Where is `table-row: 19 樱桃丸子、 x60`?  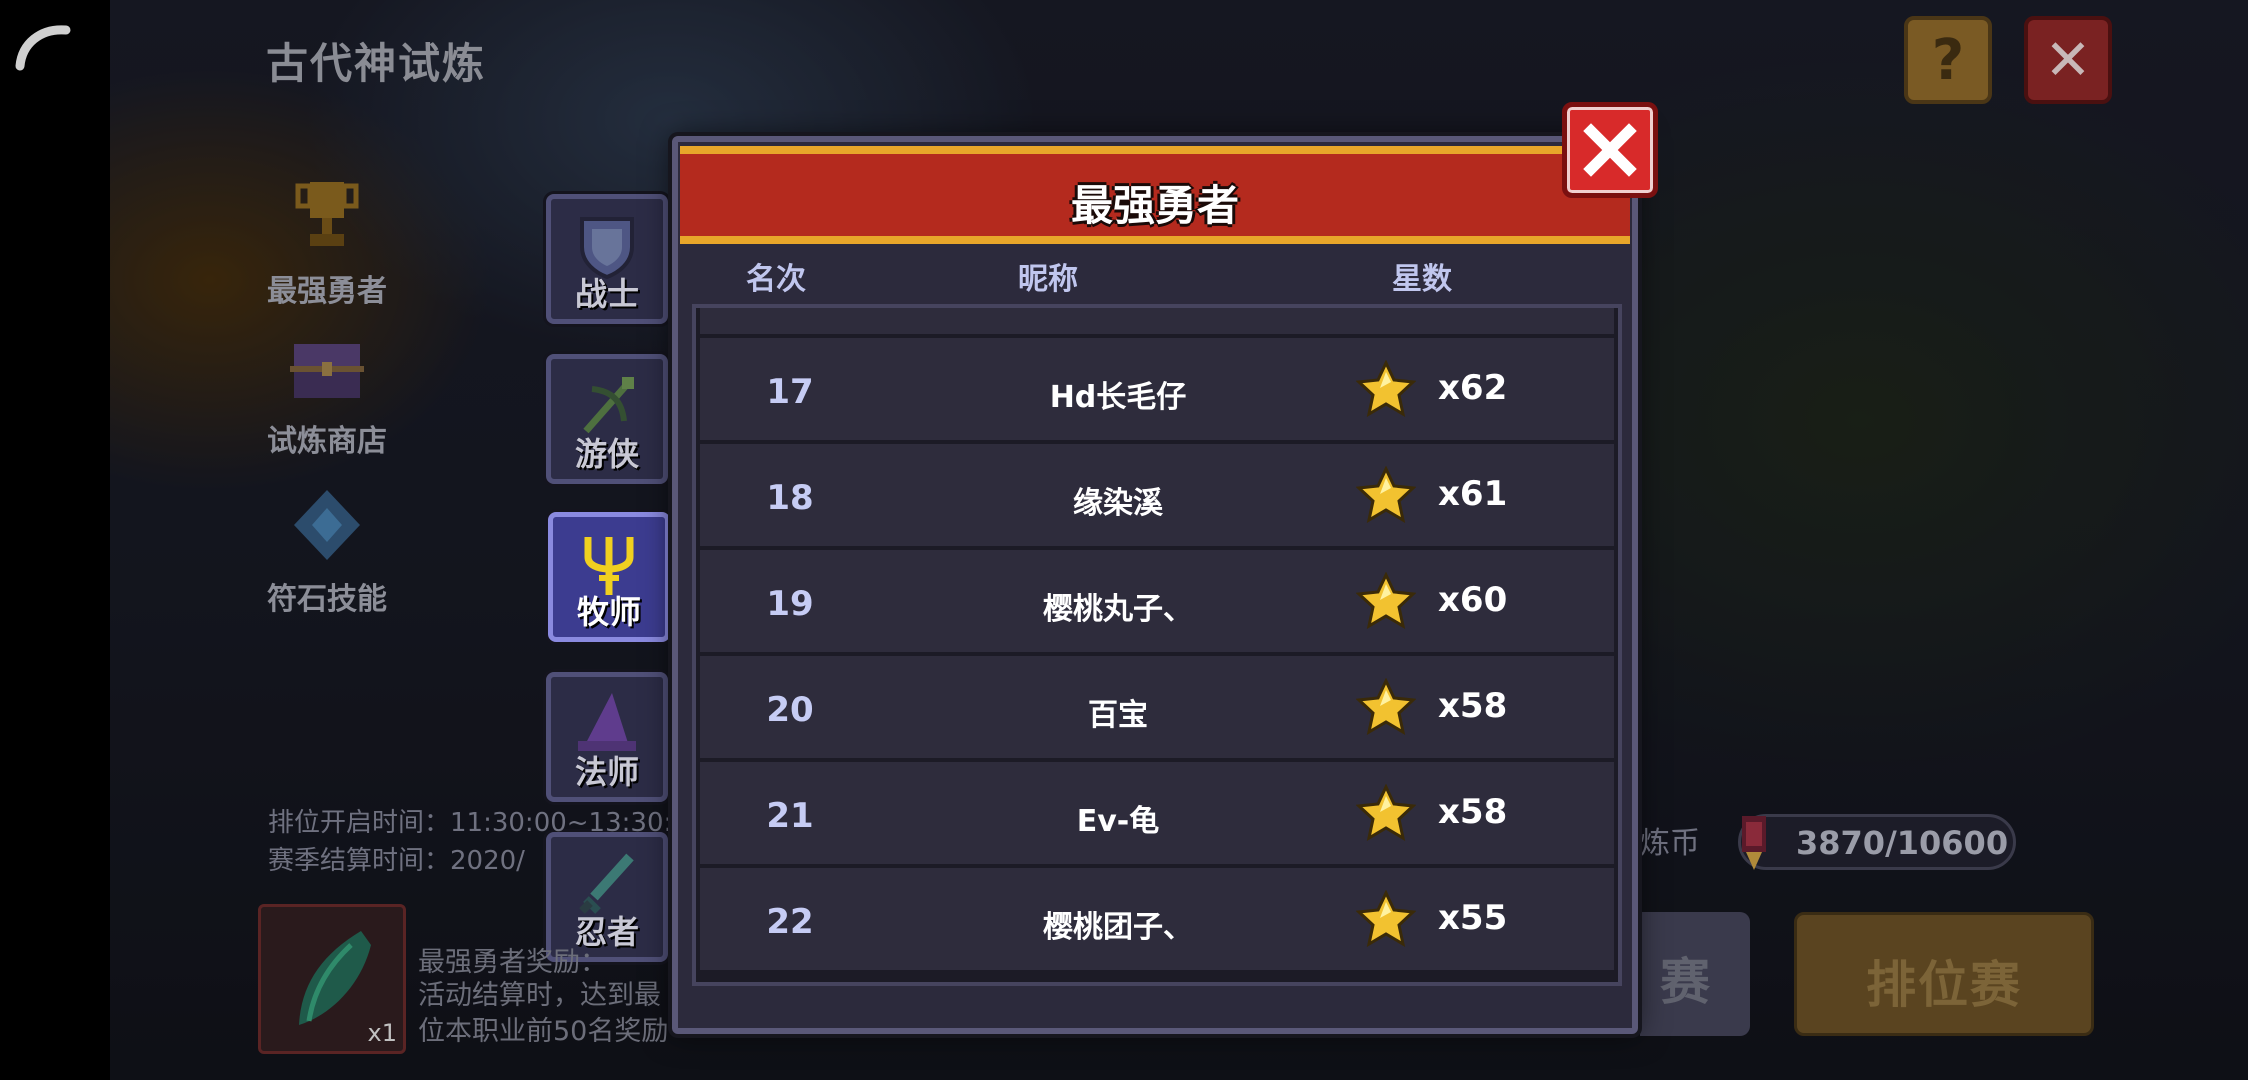
table-row: 19 樱桃丸子、 x60 is located at coordinates (1157, 603).